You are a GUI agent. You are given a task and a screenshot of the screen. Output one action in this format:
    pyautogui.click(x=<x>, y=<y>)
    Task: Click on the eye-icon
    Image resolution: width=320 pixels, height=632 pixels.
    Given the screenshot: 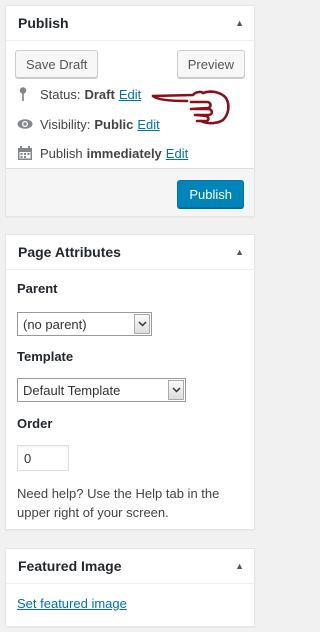 What is the action you would take?
    pyautogui.click(x=25, y=124)
    